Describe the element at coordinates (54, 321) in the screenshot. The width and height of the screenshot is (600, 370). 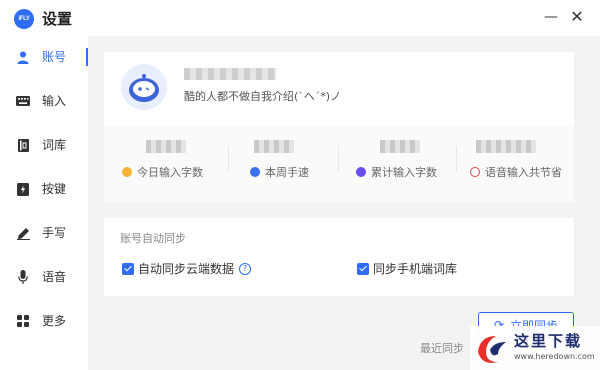
I see `sidebar-item-label: 更多` at that location.